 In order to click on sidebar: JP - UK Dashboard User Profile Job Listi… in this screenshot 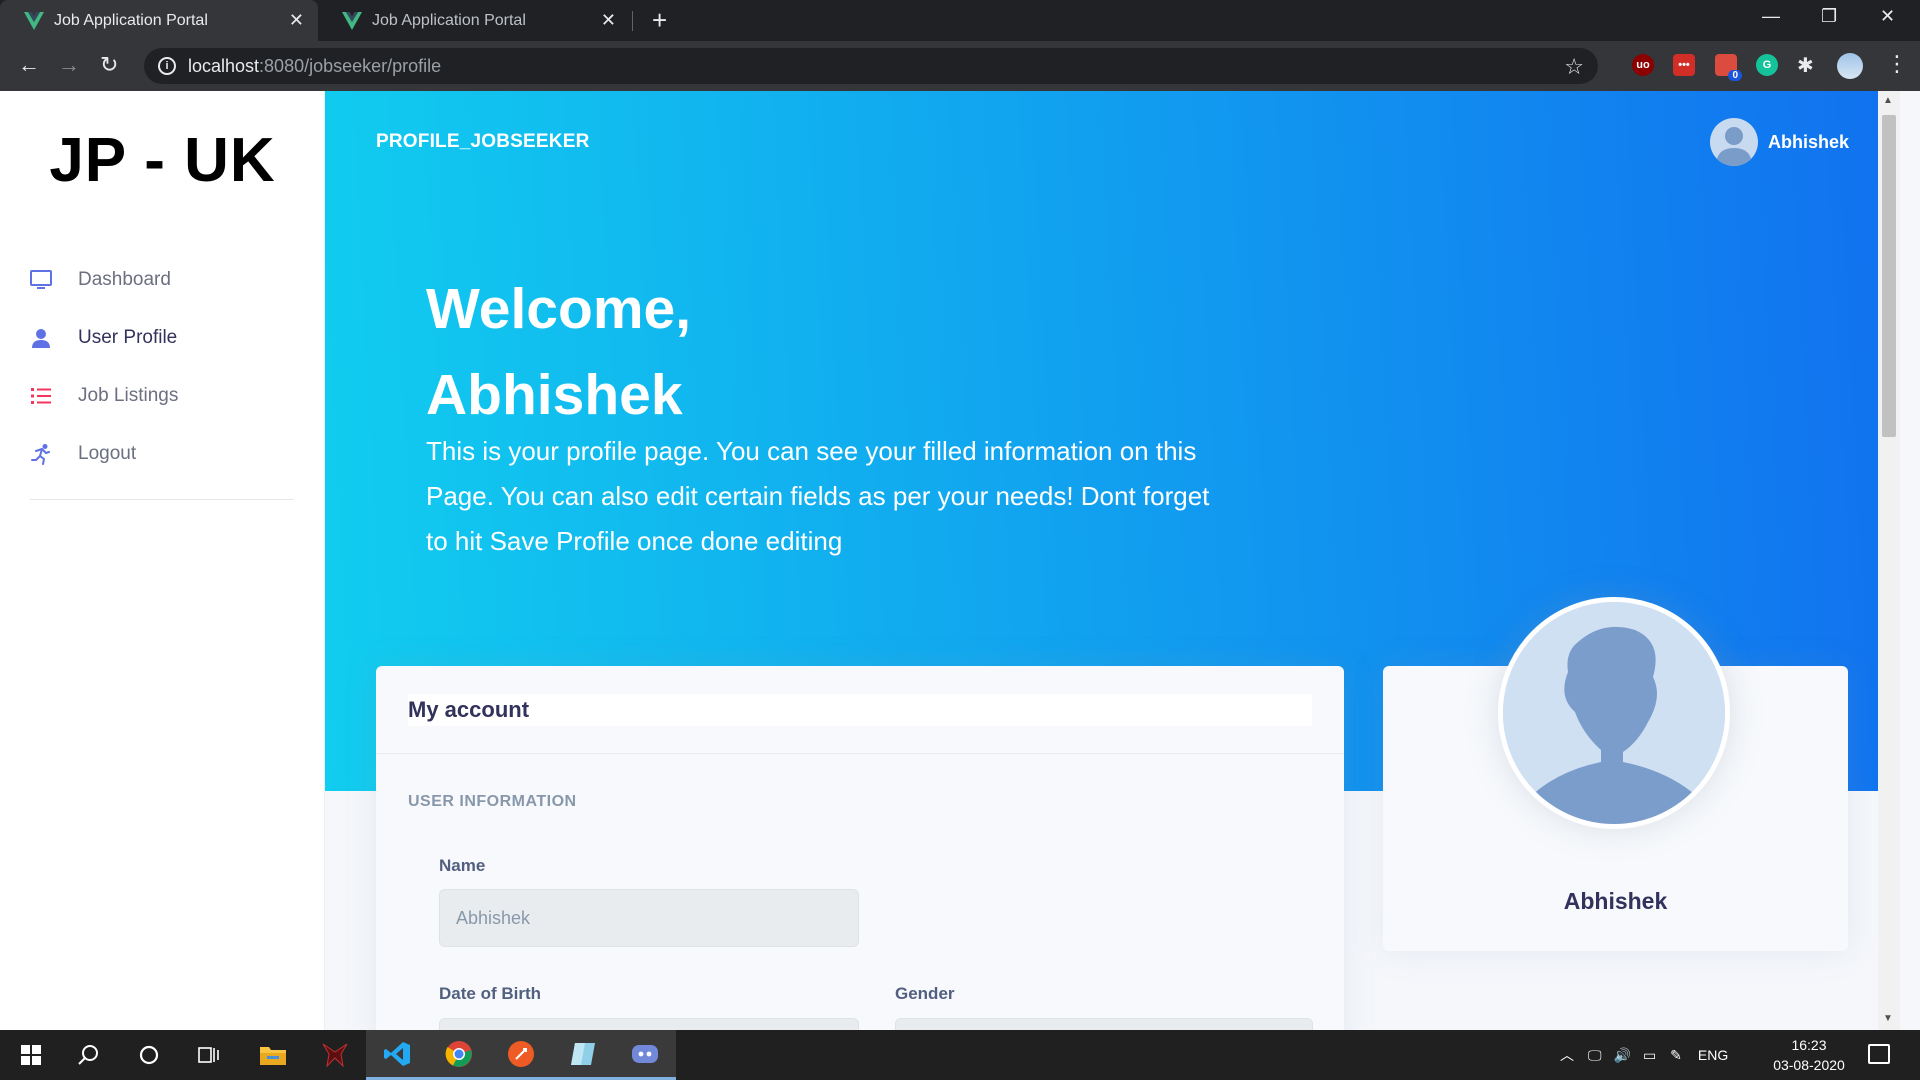, I will do `click(162, 560)`.